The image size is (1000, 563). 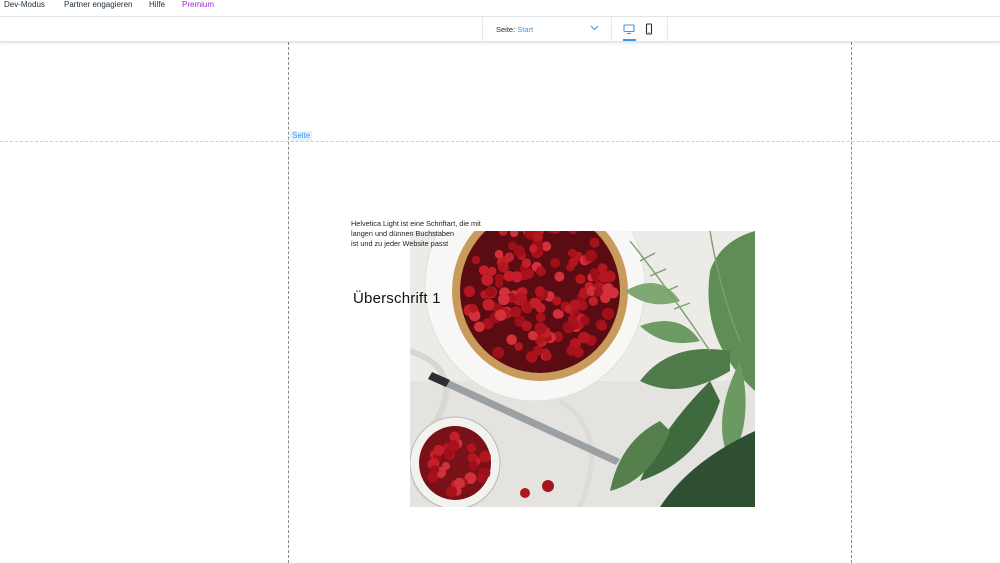 What do you see at coordinates (594, 28) in the screenshot?
I see `chevron-down-icon` at bounding box center [594, 28].